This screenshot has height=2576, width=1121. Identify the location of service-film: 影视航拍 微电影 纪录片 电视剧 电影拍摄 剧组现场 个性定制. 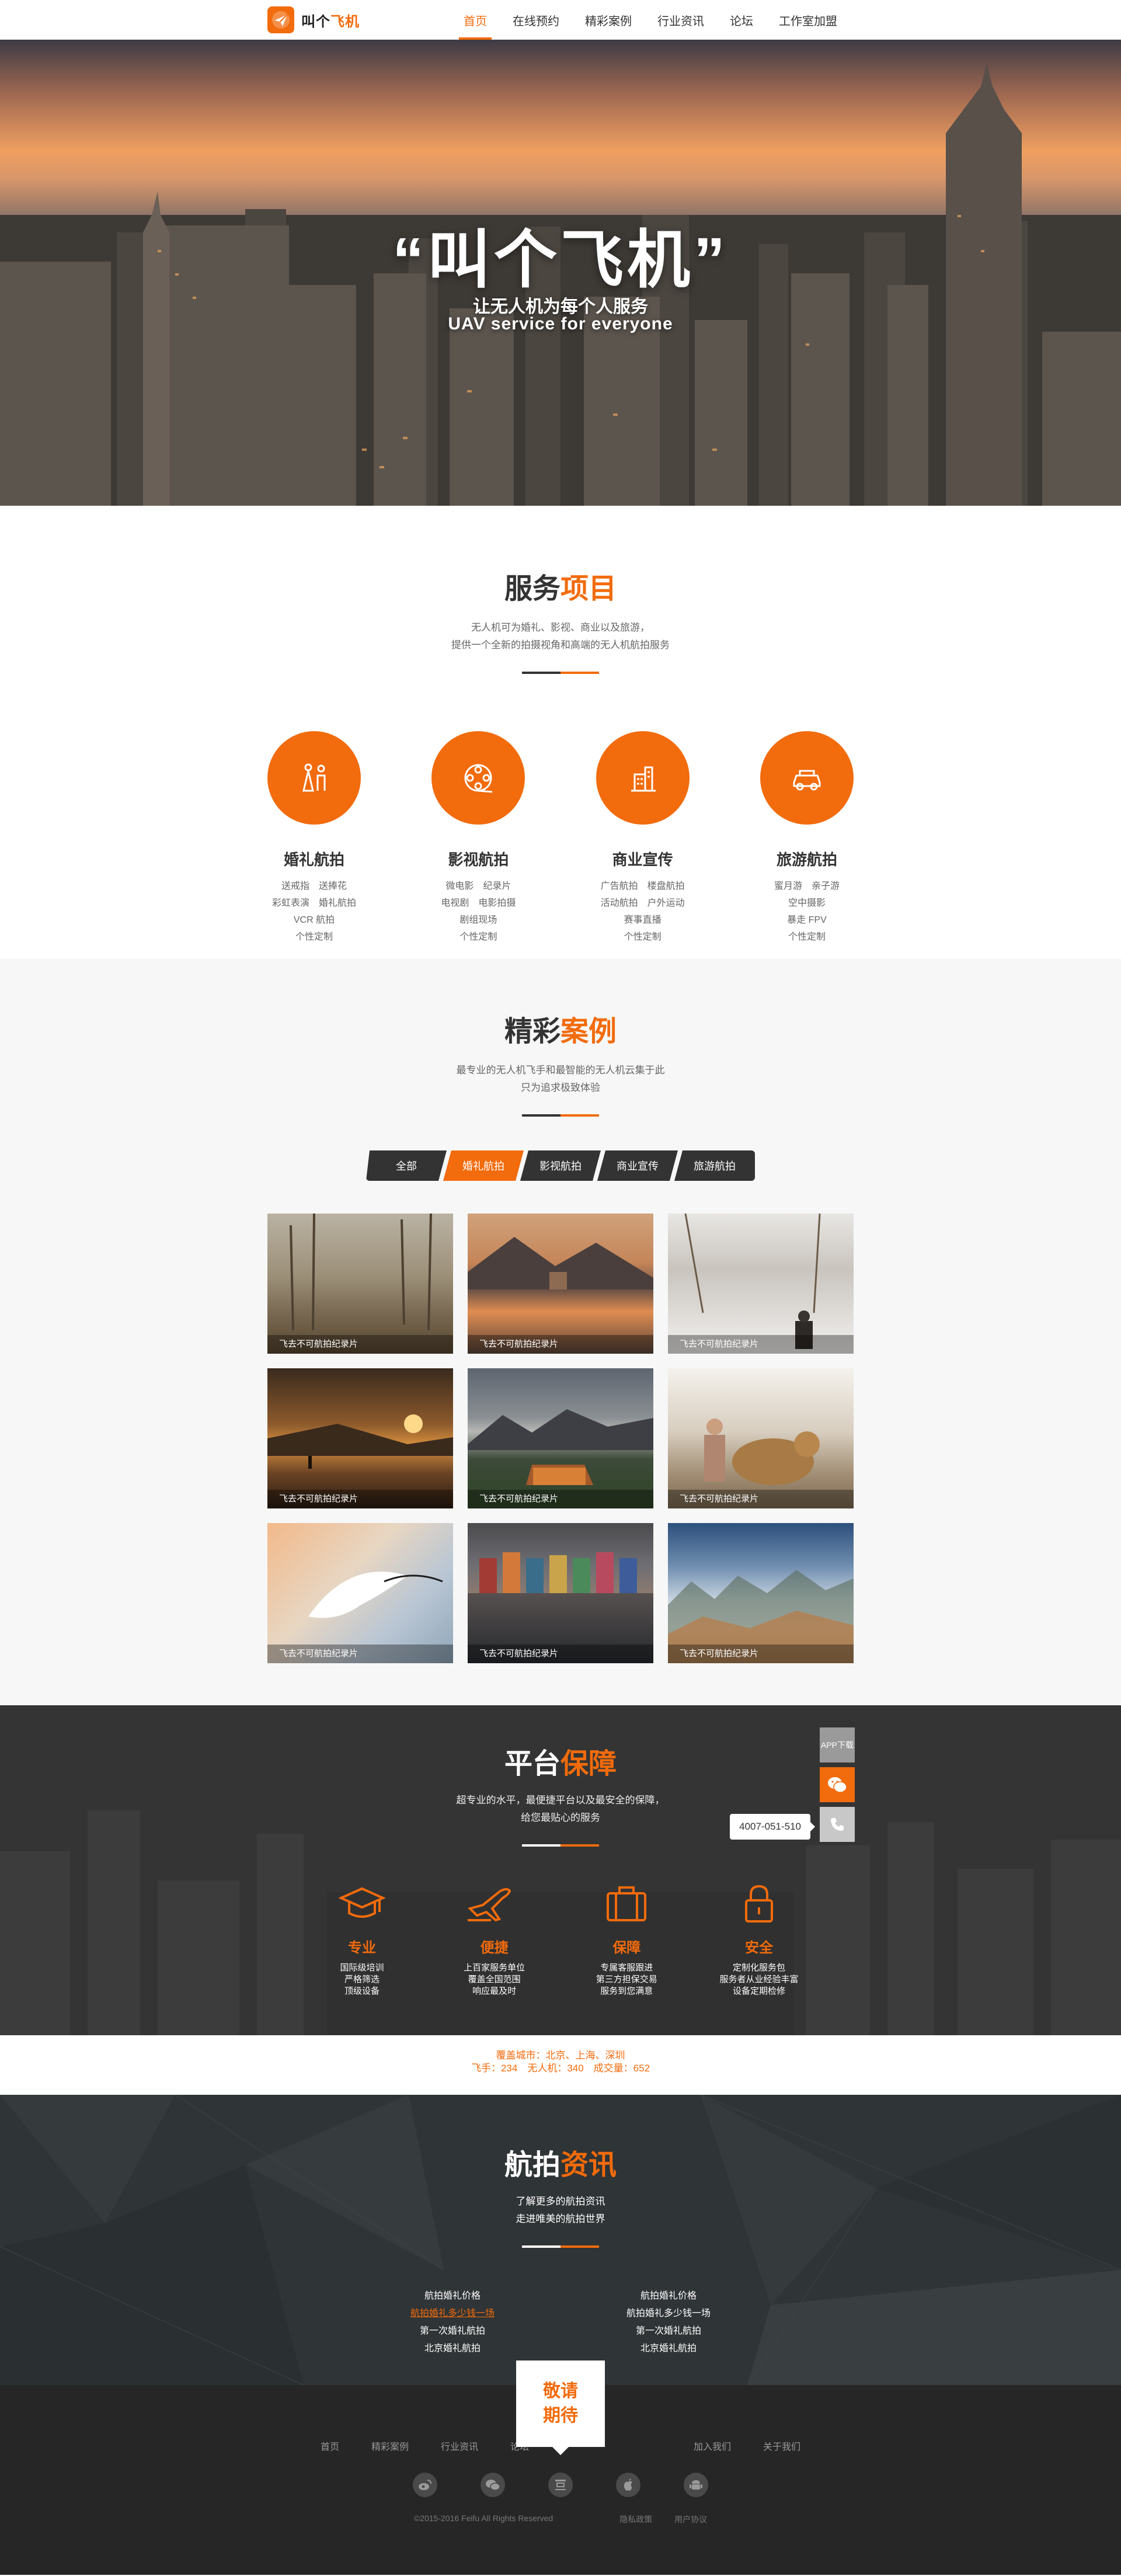
(478, 838).